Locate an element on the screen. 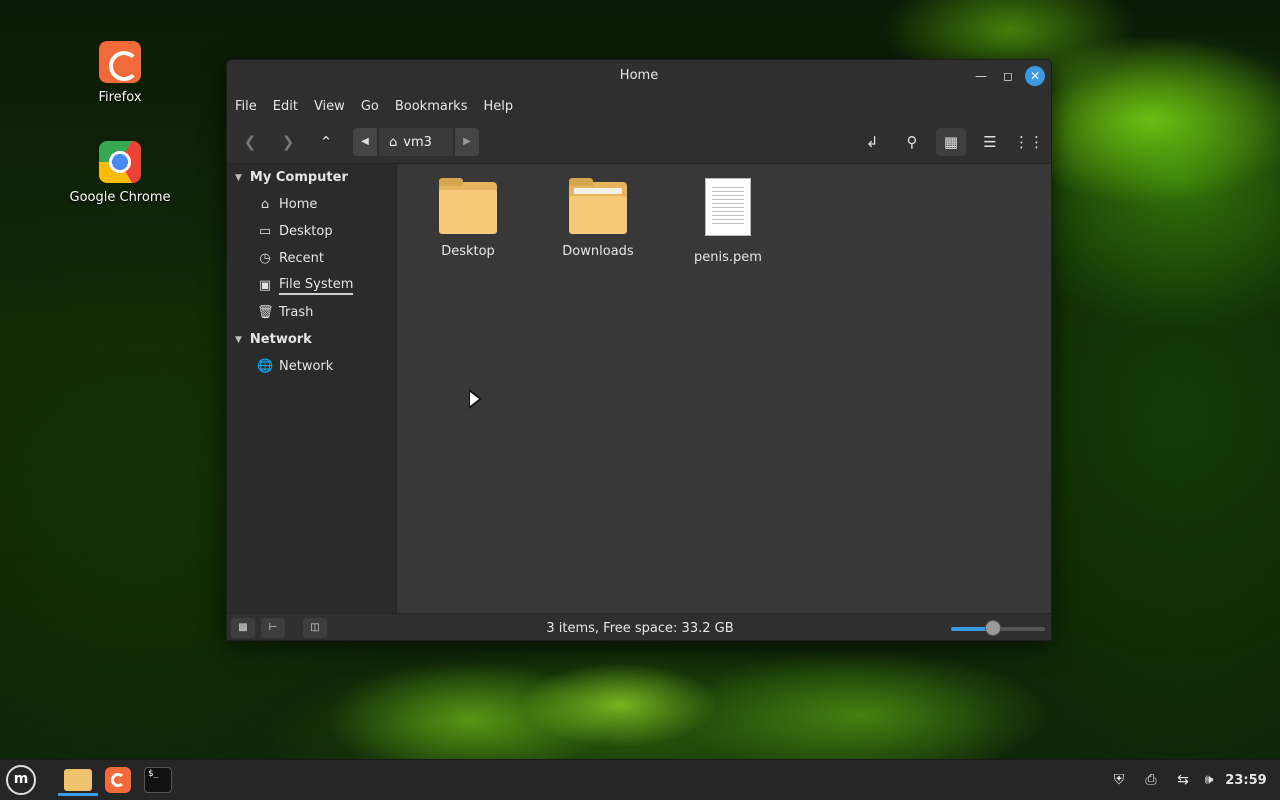 This screenshot has height=800, width=1280. taskbar-files-button is located at coordinates (78, 780).